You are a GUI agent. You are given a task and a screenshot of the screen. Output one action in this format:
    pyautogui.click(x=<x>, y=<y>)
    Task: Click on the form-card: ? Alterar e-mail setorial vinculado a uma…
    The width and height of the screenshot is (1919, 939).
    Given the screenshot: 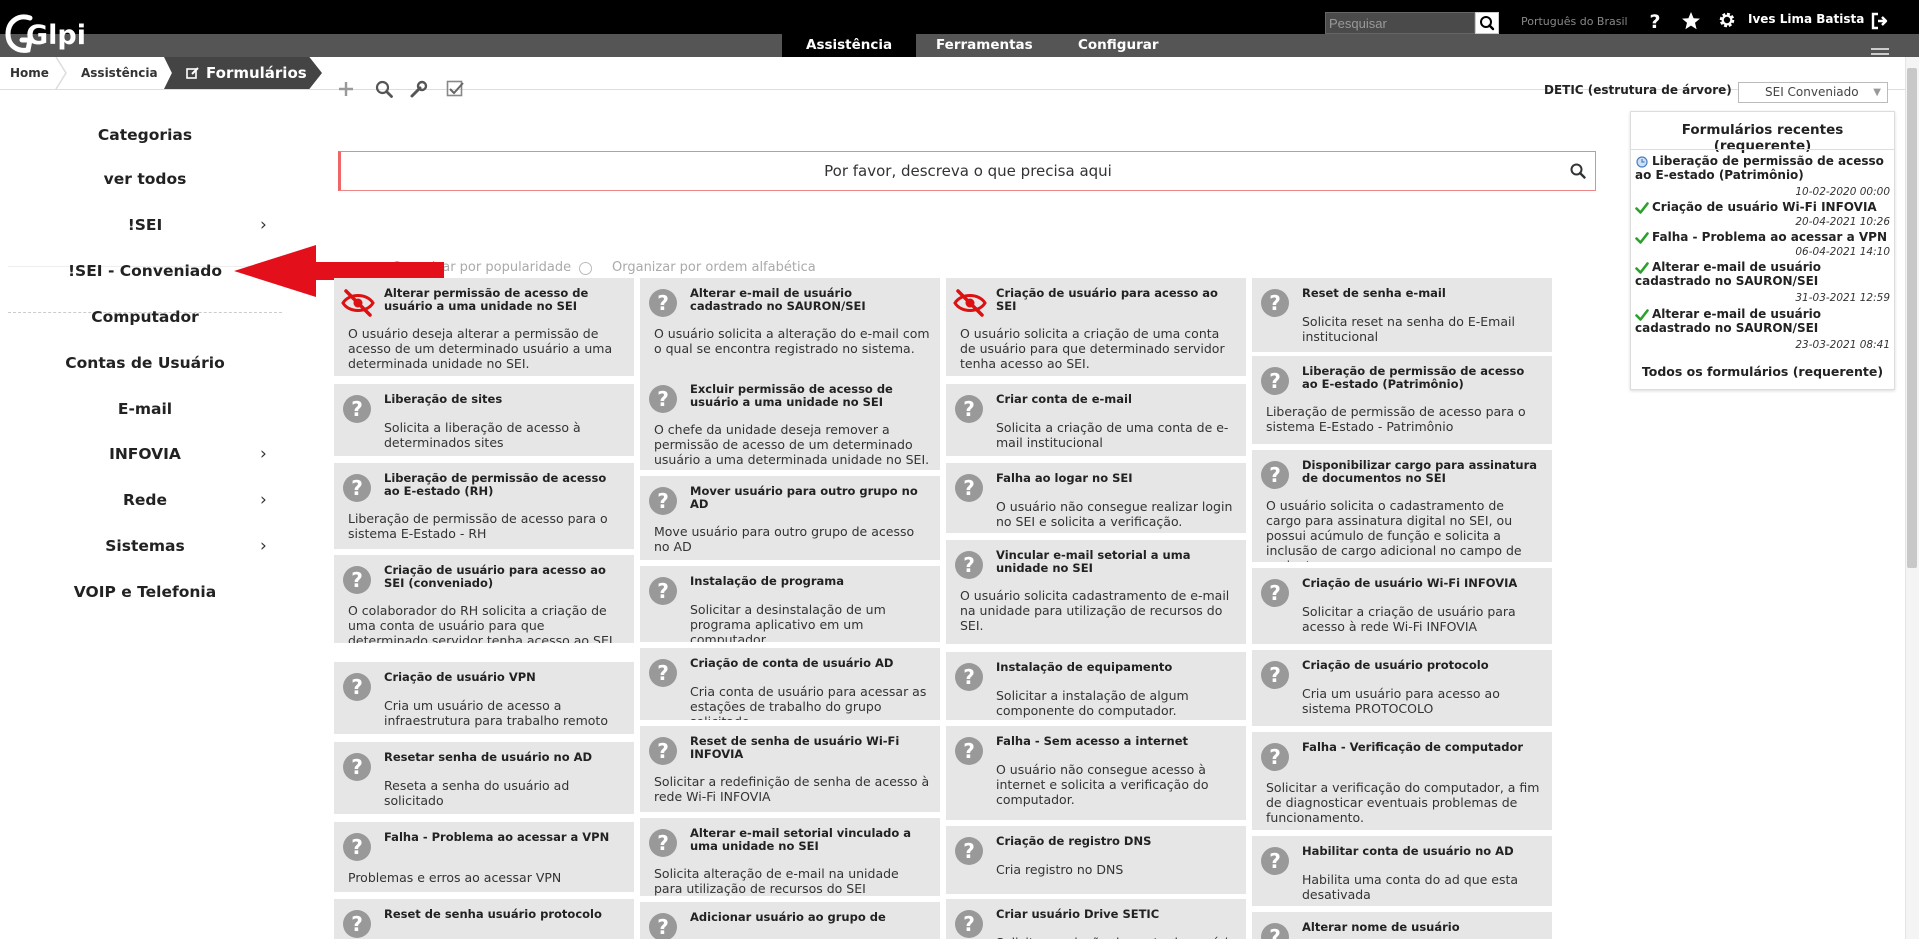 What is the action you would take?
    pyautogui.click(x=790, y=857)
    